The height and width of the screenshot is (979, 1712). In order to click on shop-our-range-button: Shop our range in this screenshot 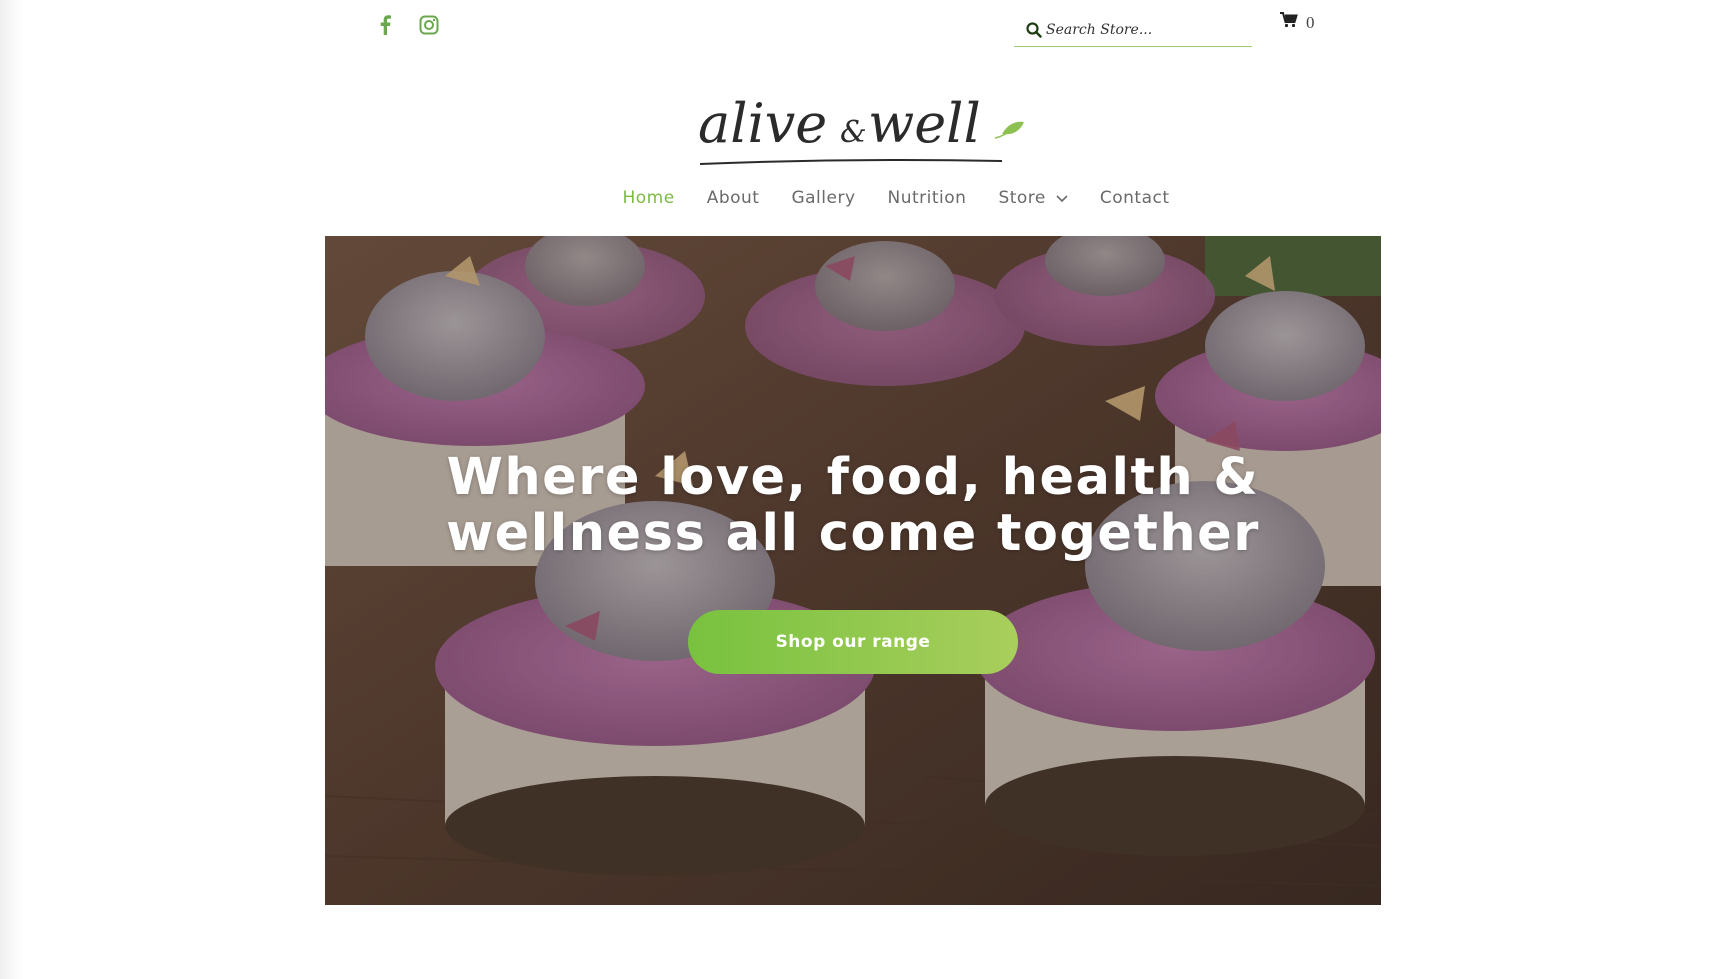, I will do `click(853, 642)`.